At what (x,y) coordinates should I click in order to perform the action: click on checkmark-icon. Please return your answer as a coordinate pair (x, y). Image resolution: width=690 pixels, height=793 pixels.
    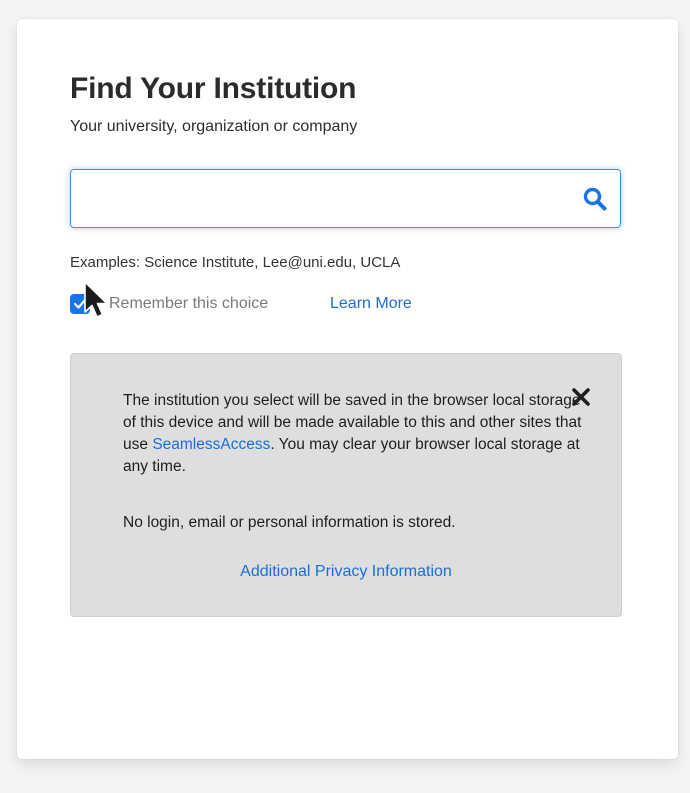
    Looking at the image, I should click on (80, 303).